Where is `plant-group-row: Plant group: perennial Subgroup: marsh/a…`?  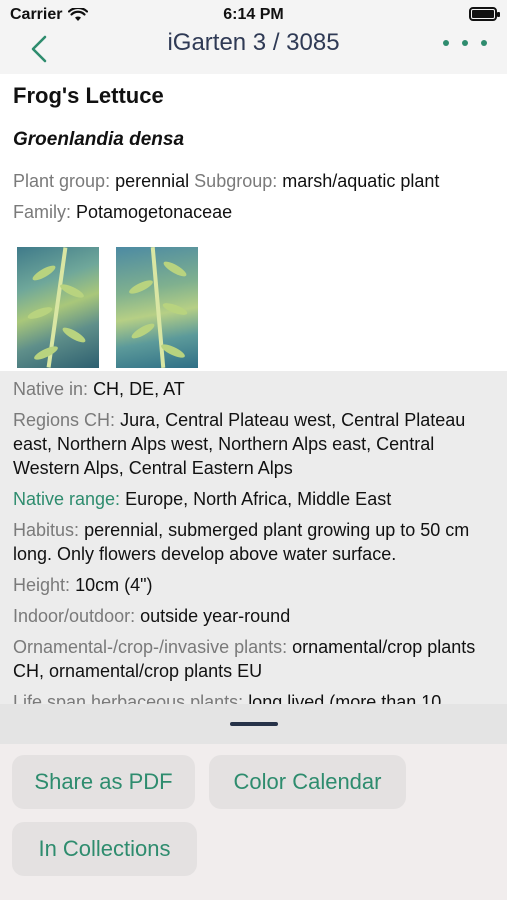
plant-group-row: Plant group: perennial Subgroup: marsh/a… is located at coordinates (253, 181).